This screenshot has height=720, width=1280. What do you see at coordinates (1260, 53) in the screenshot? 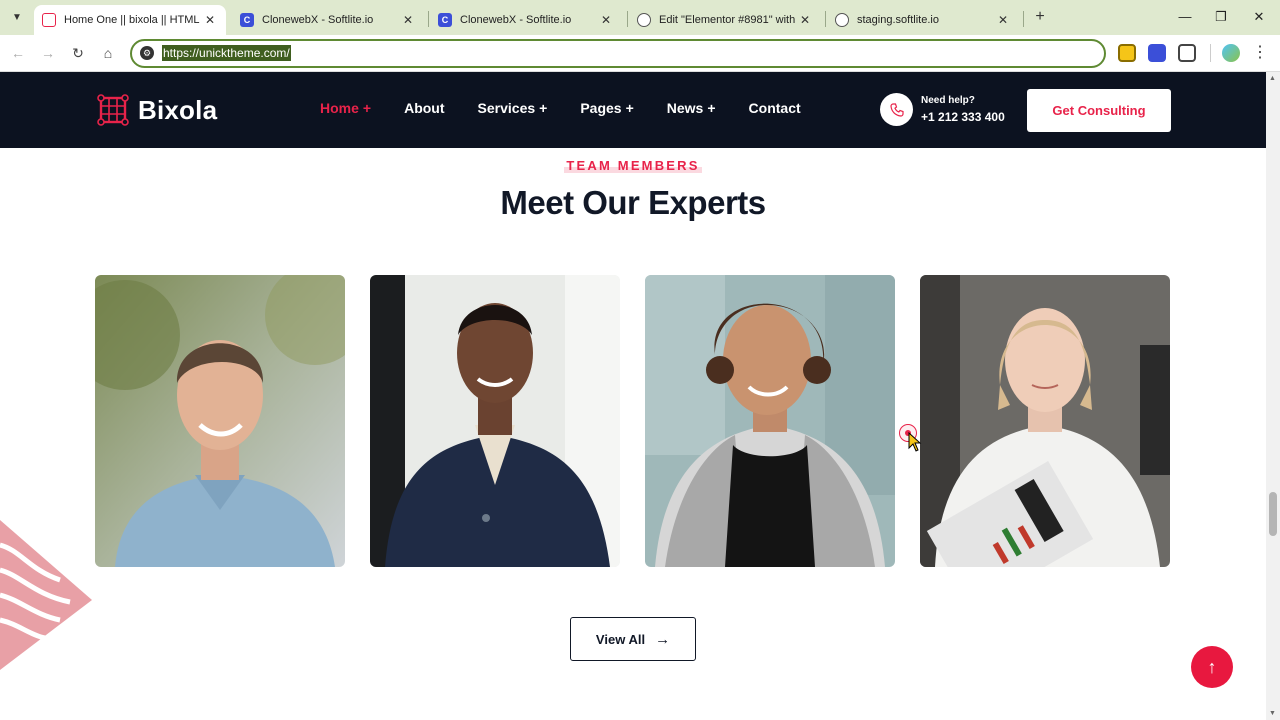
I see `browser-menu-icon: ⋮` at bounding box center [1260, 53].